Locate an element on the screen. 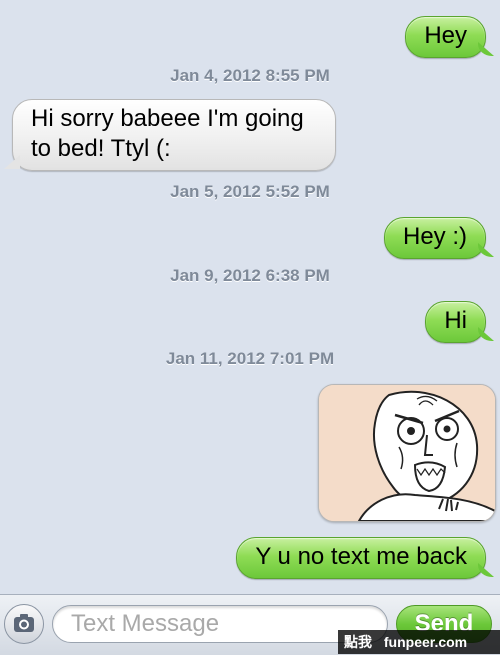 The image size is (500, 655). outgoing-message: Y u no text me back is located at coordinates (361, 558).